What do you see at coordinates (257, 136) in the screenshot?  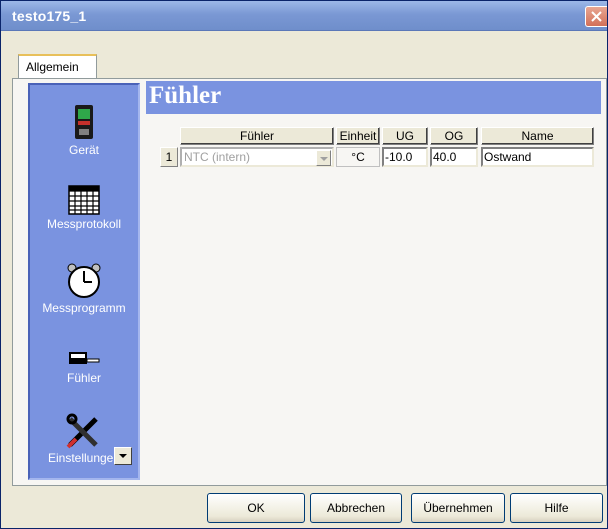 I see `column-header-fuehler: Fühler` at bounding box center [257, 136].